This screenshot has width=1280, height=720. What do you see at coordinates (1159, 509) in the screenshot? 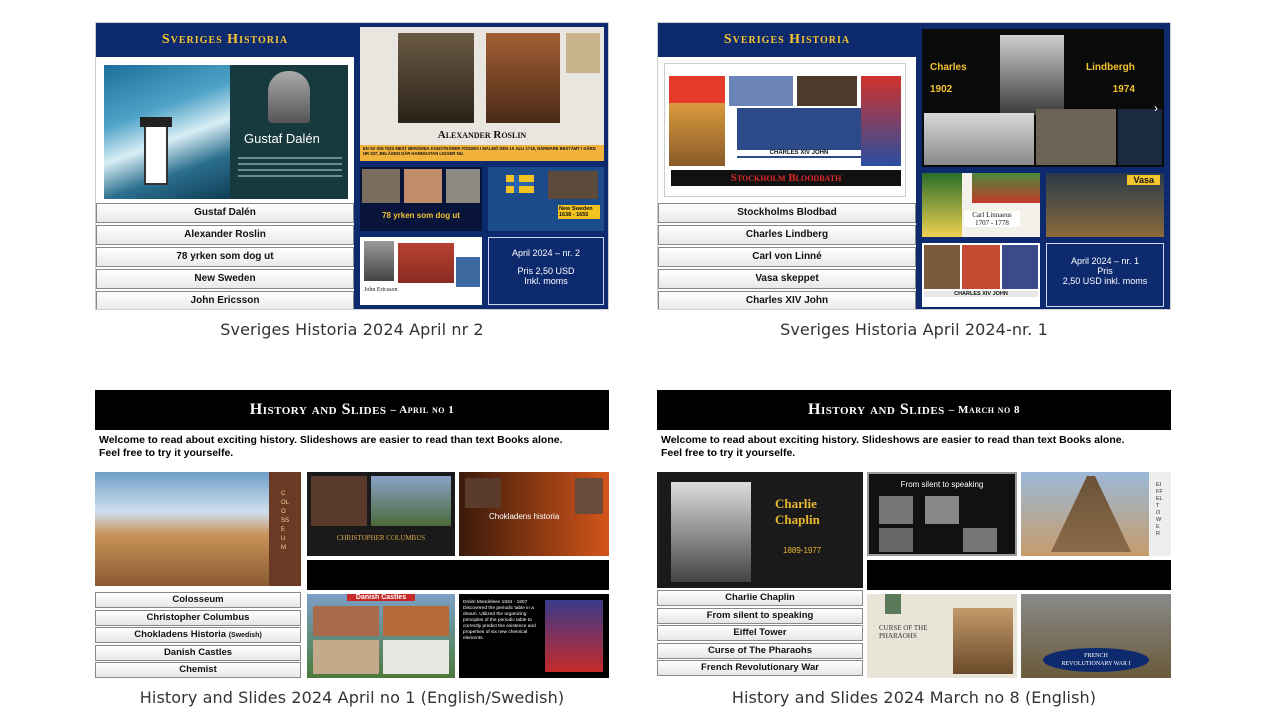
I see `eiffel-vertical-label: EIFFEL TOWER` at bounding box center [1159, 509].